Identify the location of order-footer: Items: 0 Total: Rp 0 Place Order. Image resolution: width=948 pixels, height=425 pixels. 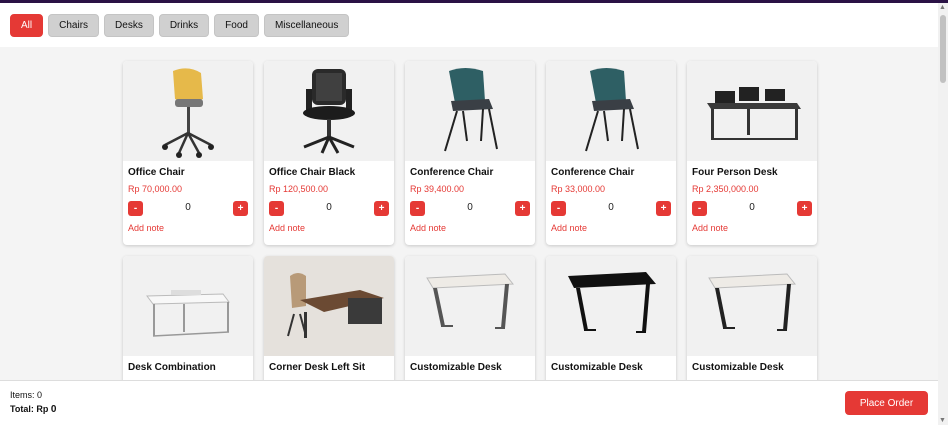
(469, 402).